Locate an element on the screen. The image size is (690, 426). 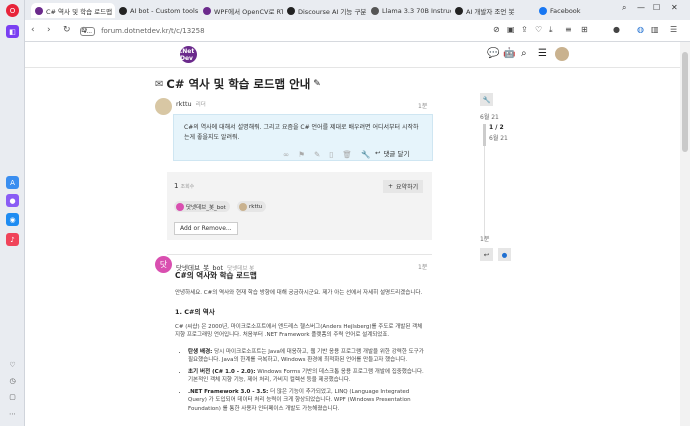
minimize-icon: — is located at coordinates (641, 7).